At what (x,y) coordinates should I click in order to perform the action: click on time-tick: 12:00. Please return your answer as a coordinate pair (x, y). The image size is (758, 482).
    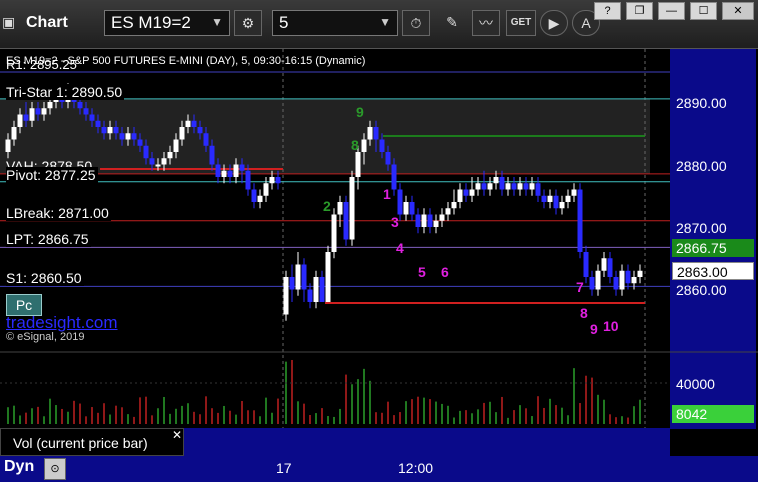
    Looking at the image, I should click on (416, 468).